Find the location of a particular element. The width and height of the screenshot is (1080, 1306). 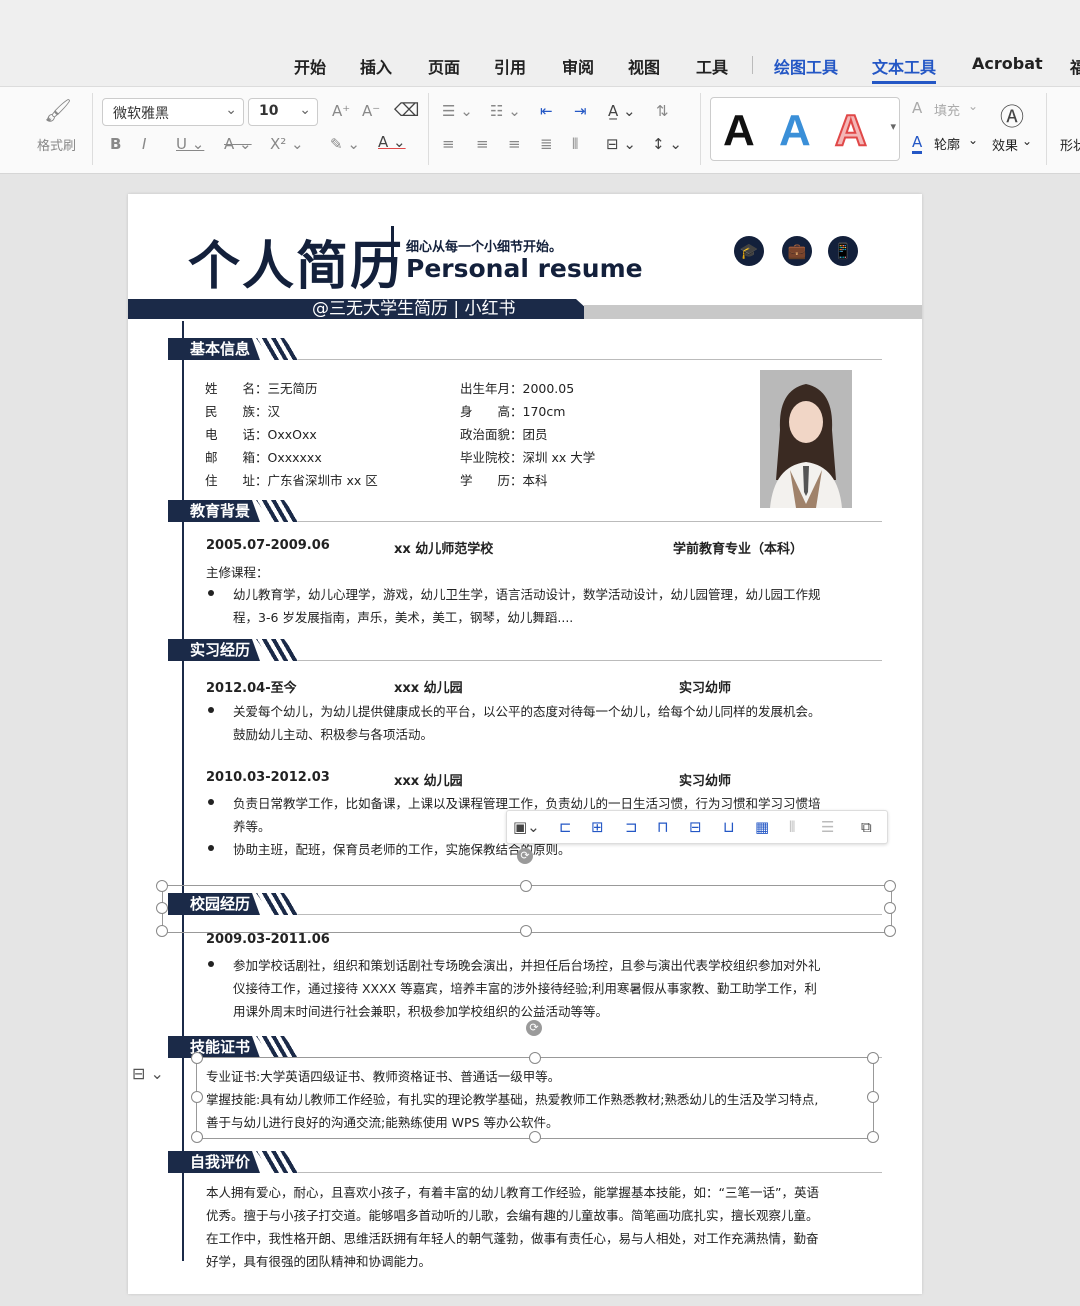

align-center-icon: ⊞ is located at coordinates (597, 827).